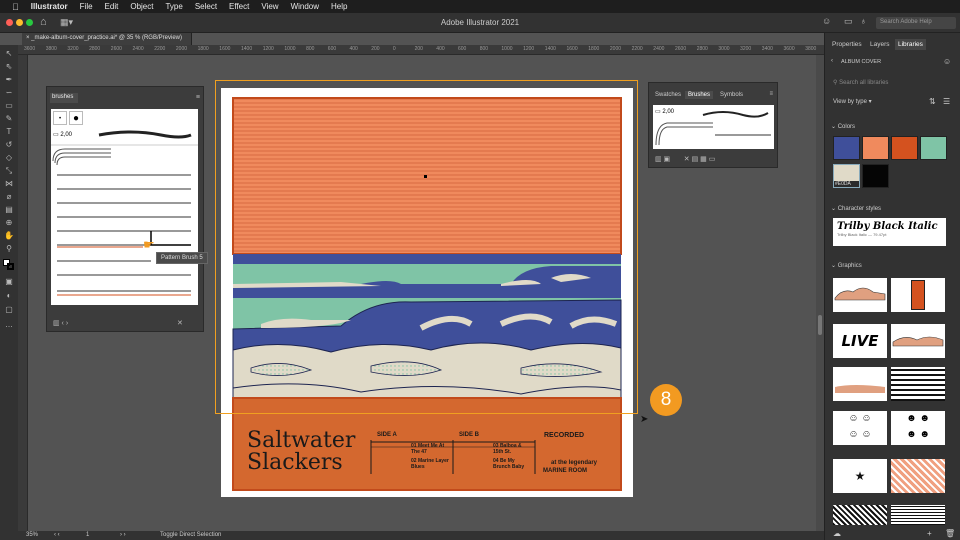 This screenshot has height=540, width=960. I want to click on artboard-number: 1, so click(87, 535).